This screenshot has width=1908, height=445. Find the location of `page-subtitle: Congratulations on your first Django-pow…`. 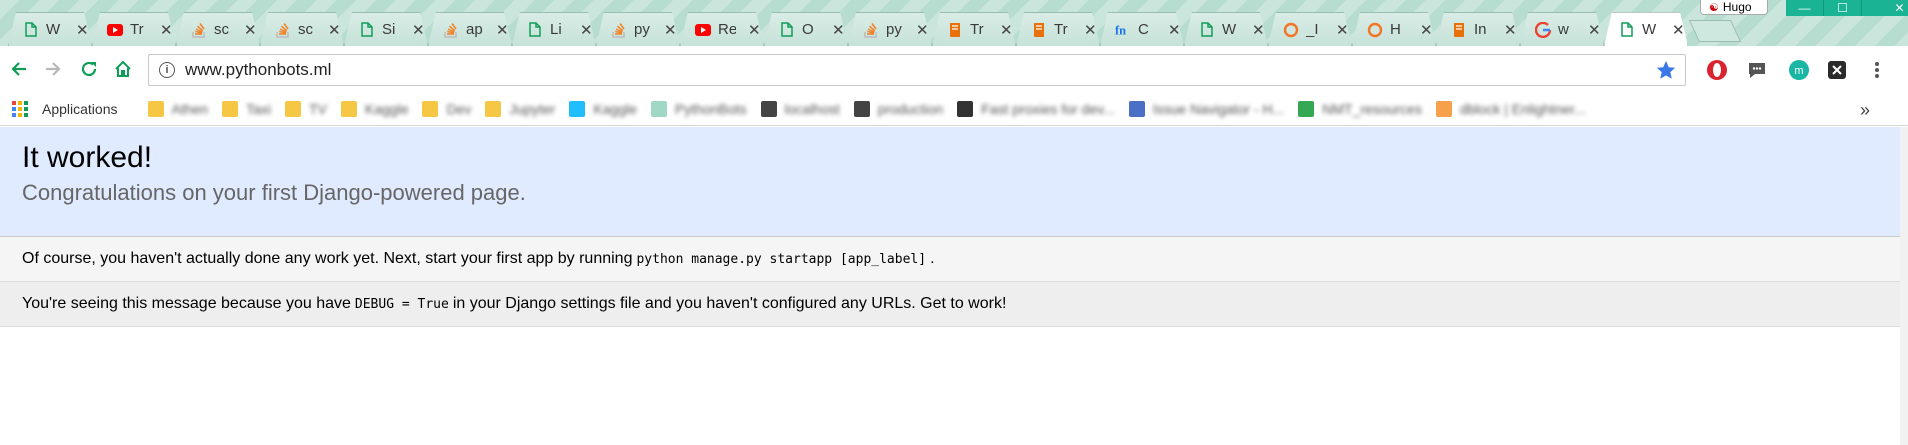

page-subtitle: Congratulations on your first Django-pow… is located at coordinates (274, 192).